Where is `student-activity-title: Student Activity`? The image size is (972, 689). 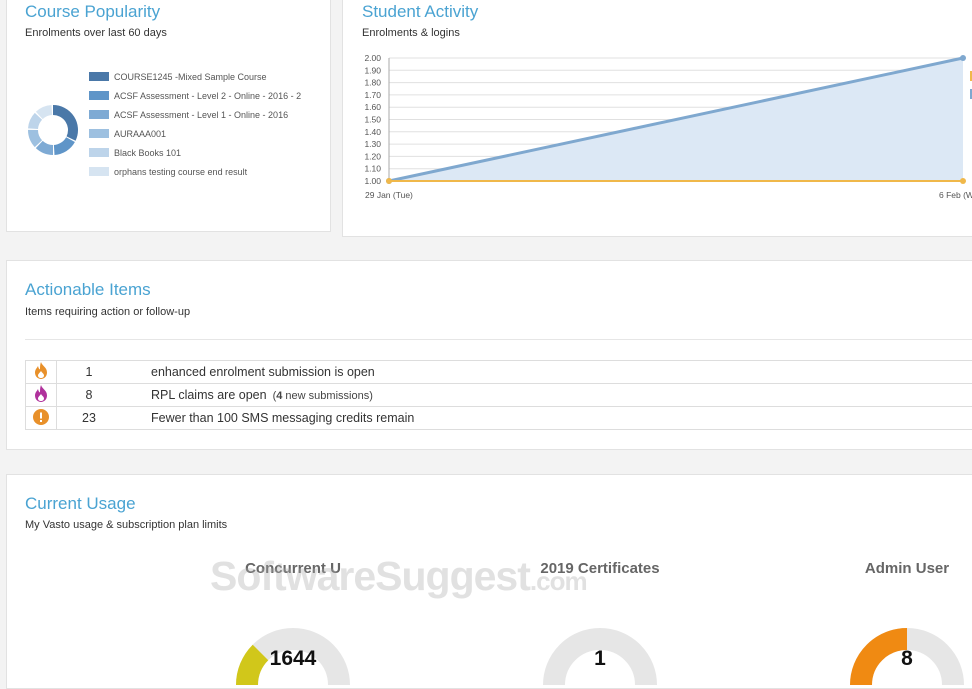
student-activity-title: Student Activity is located at coordinates (420, 12).